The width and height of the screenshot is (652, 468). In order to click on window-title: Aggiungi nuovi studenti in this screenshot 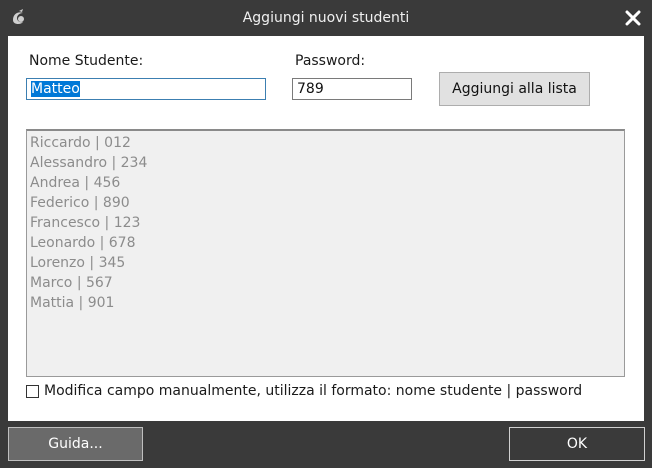, I will do `click(326, 18)`.